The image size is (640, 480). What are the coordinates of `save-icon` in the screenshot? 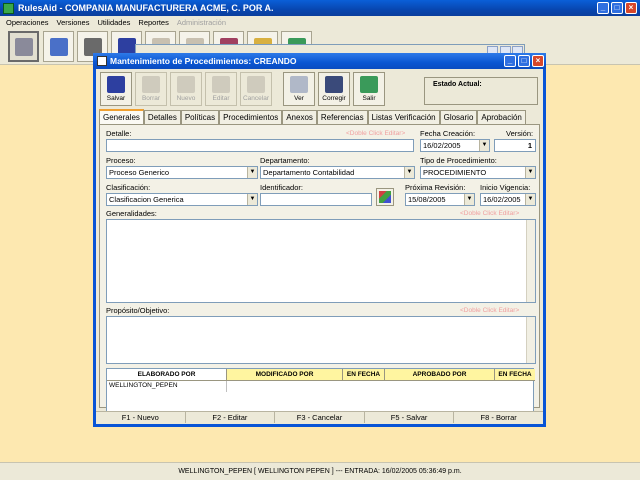 It's located at (116, 84).